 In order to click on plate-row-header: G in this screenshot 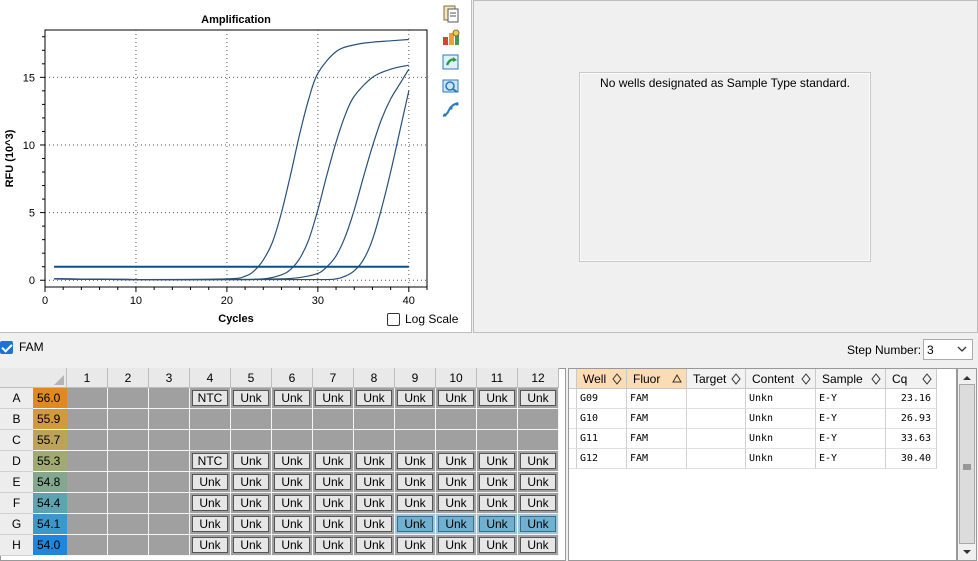, I will do `click(16, 524)`.